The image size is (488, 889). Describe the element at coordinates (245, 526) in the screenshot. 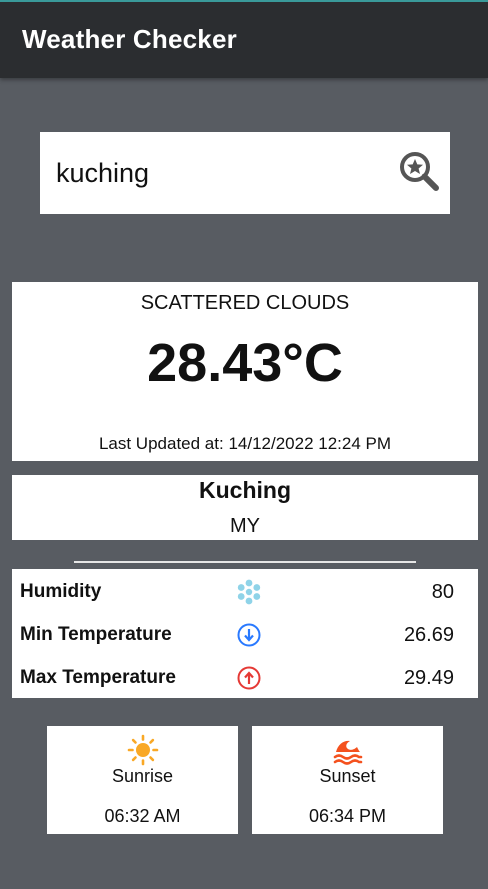

I see `country-code: MY` at that location.